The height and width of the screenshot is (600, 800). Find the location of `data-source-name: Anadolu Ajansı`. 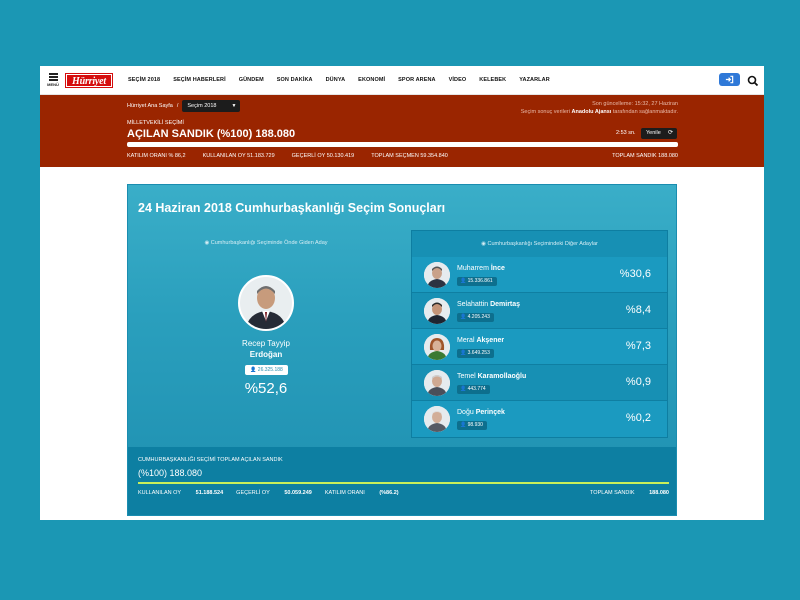

data-source-name: Anadolu Ajansı is located at coordinates (591, 112).